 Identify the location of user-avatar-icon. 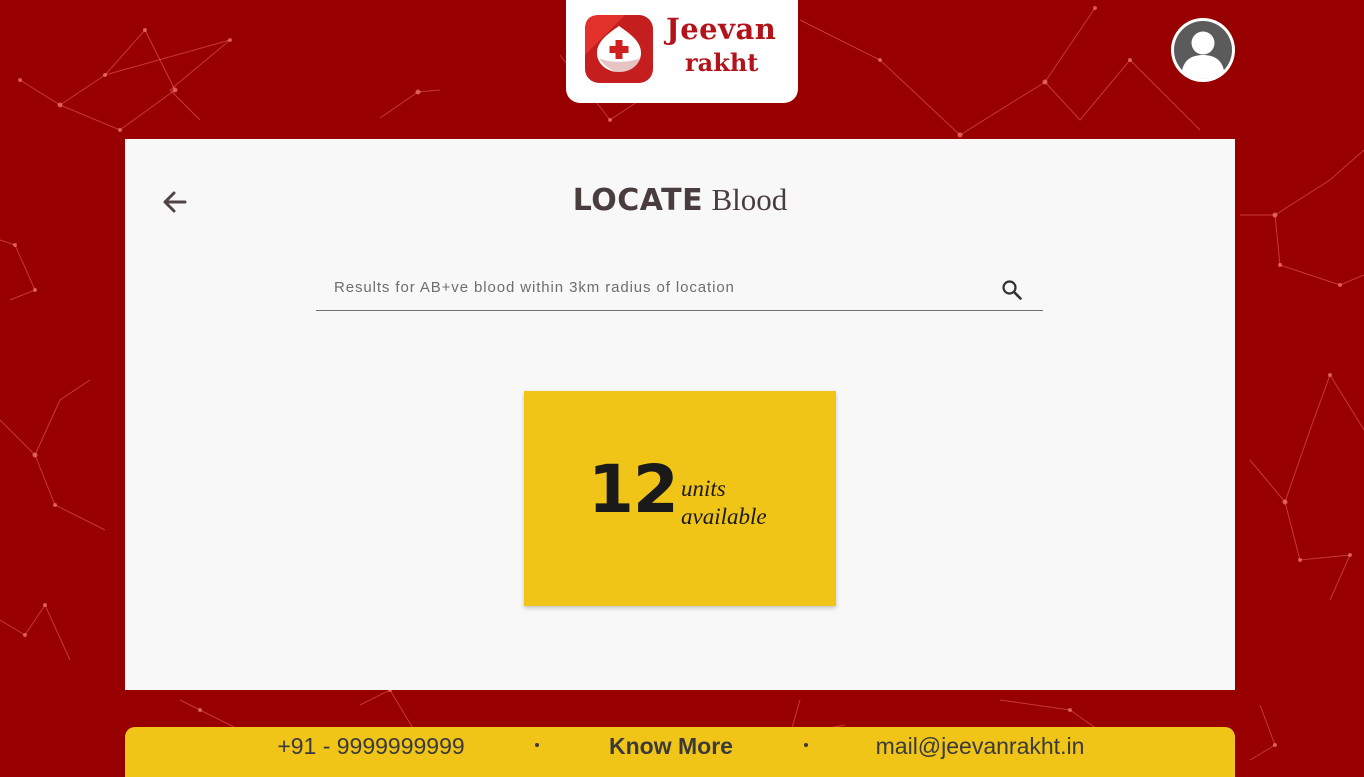
(1203, 50).